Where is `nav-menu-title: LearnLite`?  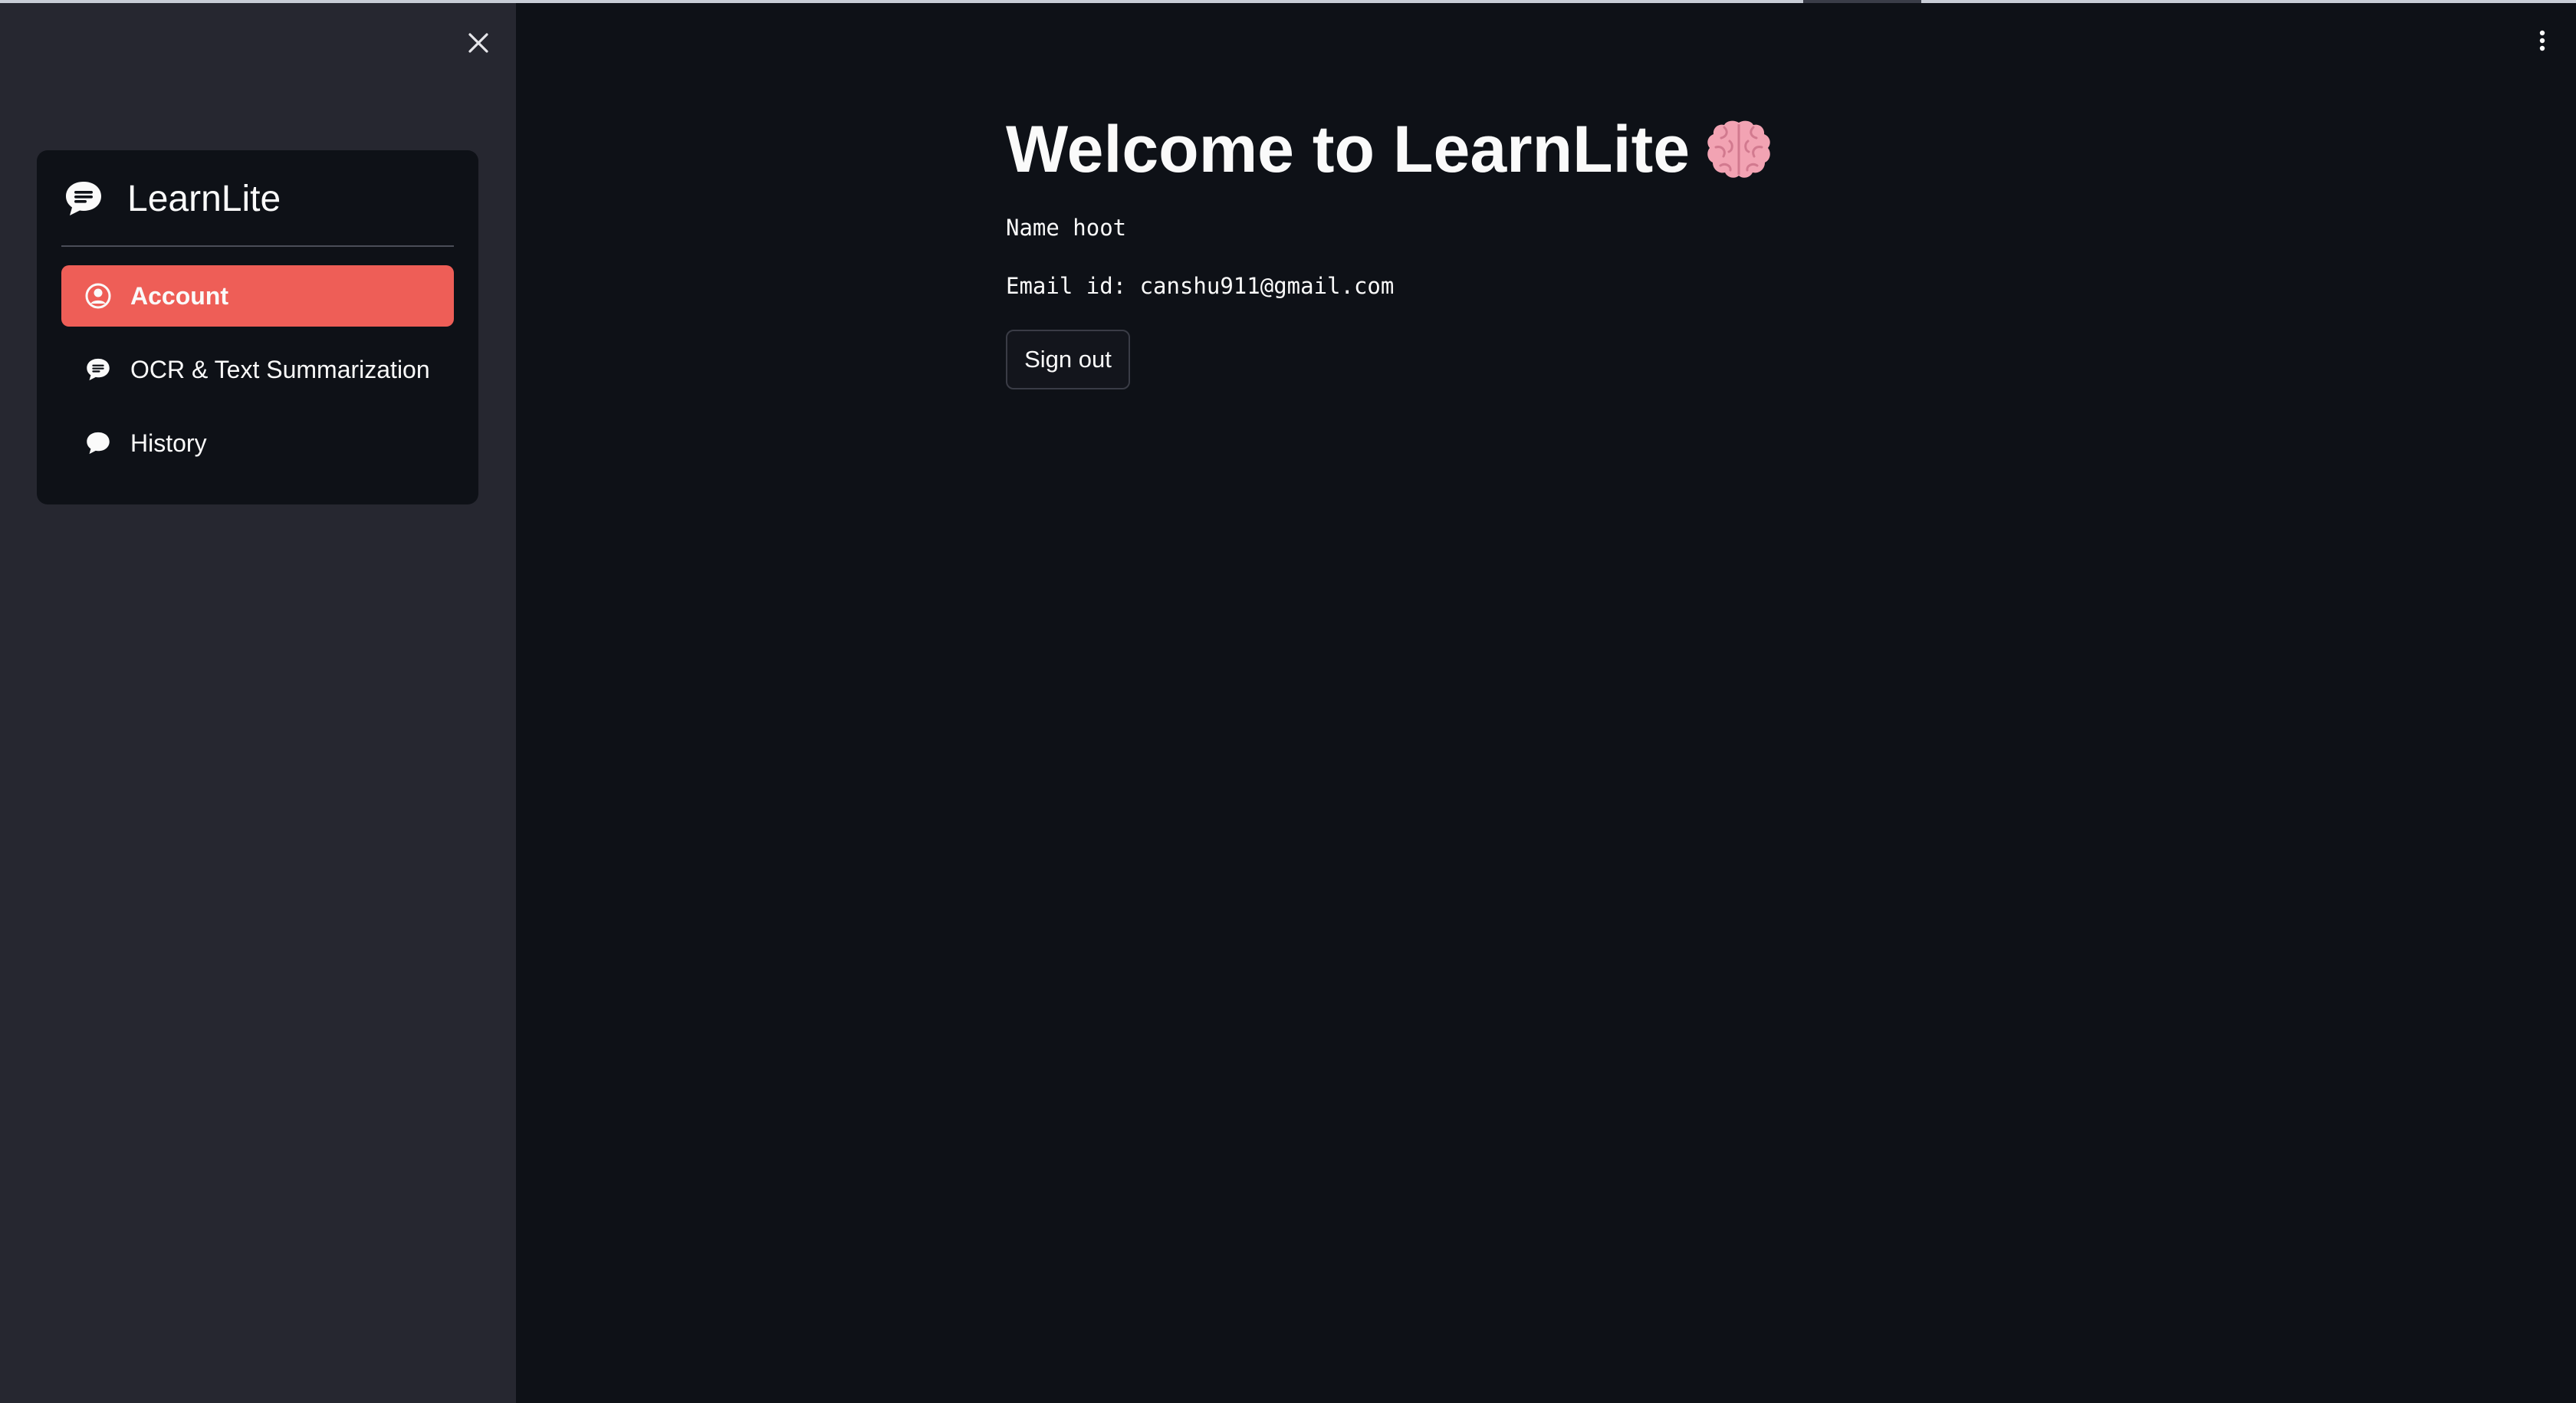
nav-menu-title: LearnLite is located at coordinates (204, 199).